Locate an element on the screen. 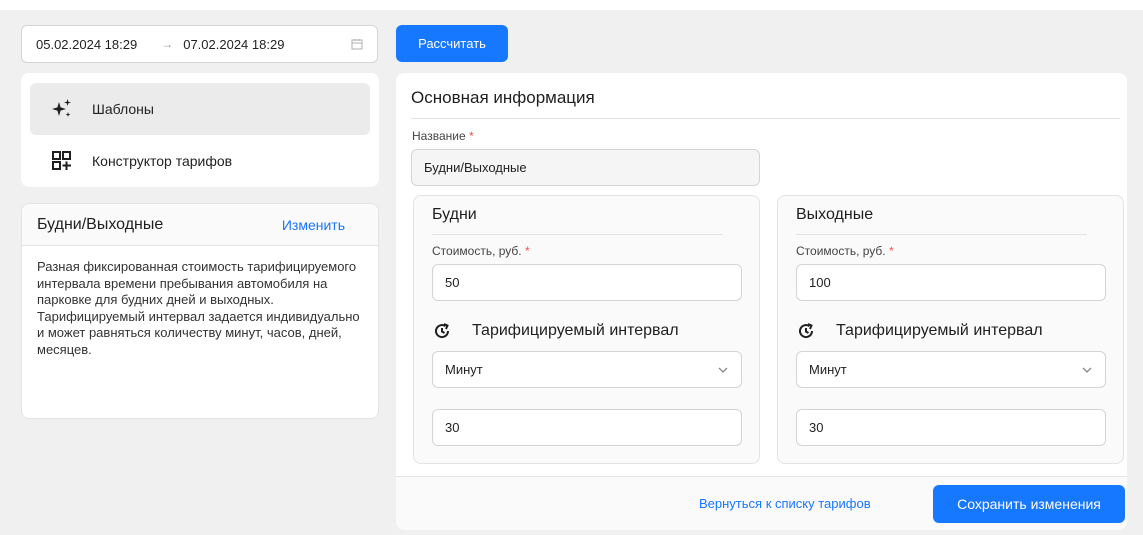  section-title: Основная информация is located at coordinates (503, 97).